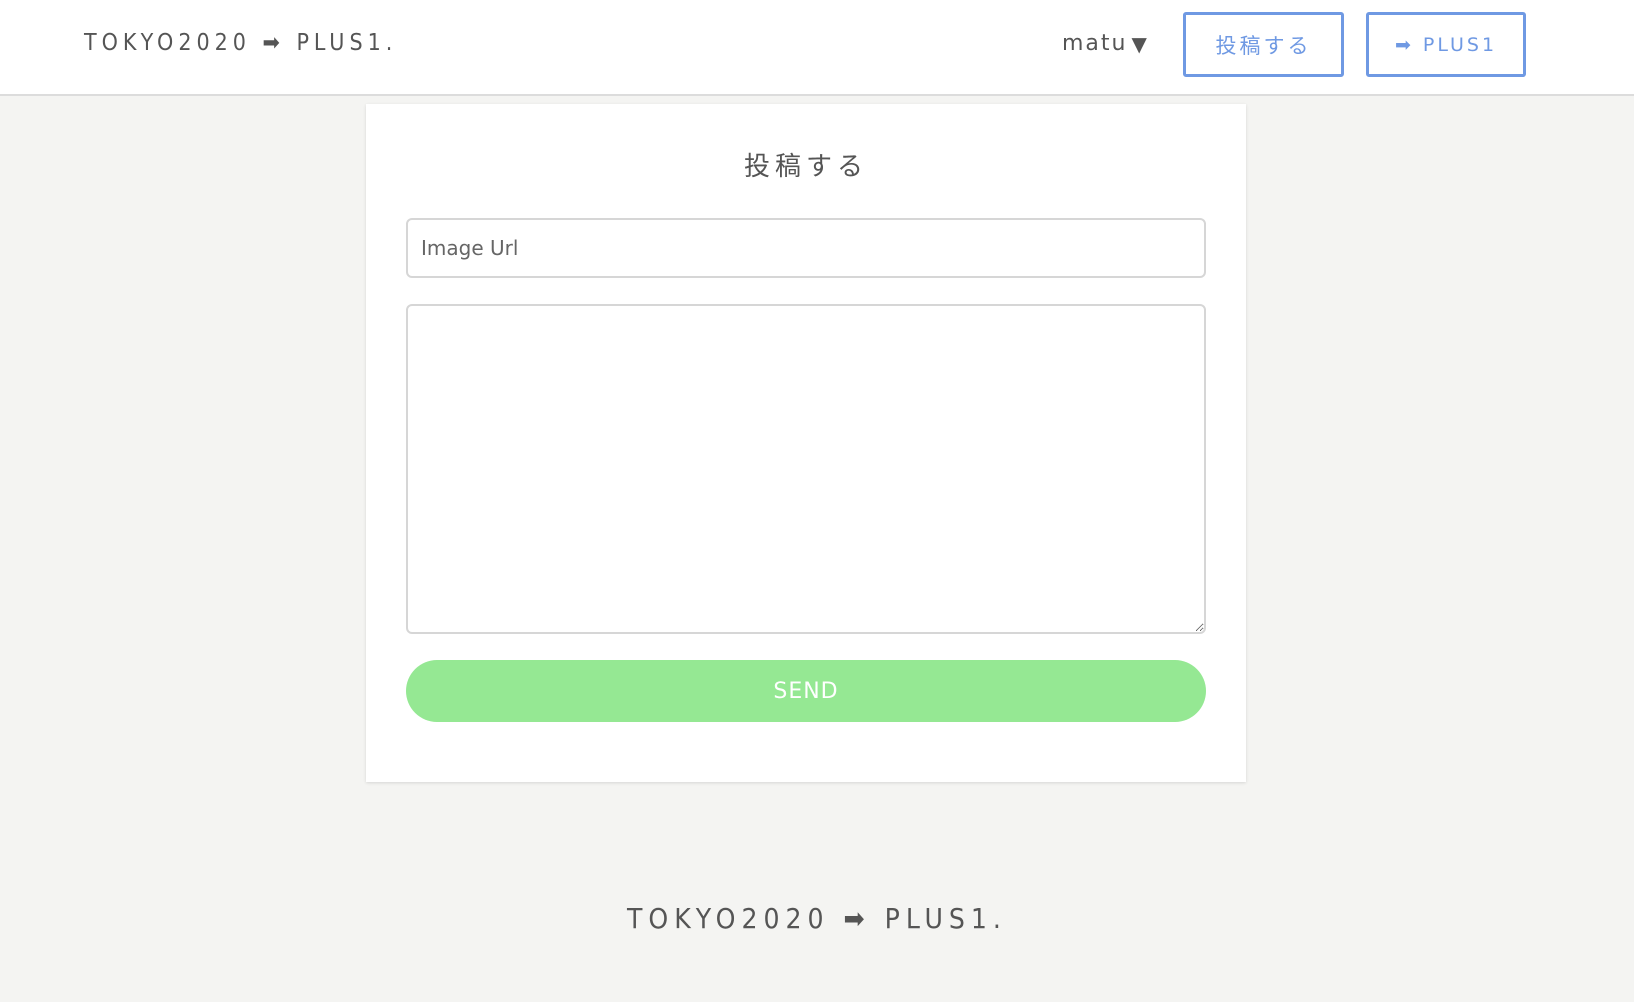 The width and height of the screenshot is (1634, 1002). I want to click on send-button: SEND, so click(806, 691).